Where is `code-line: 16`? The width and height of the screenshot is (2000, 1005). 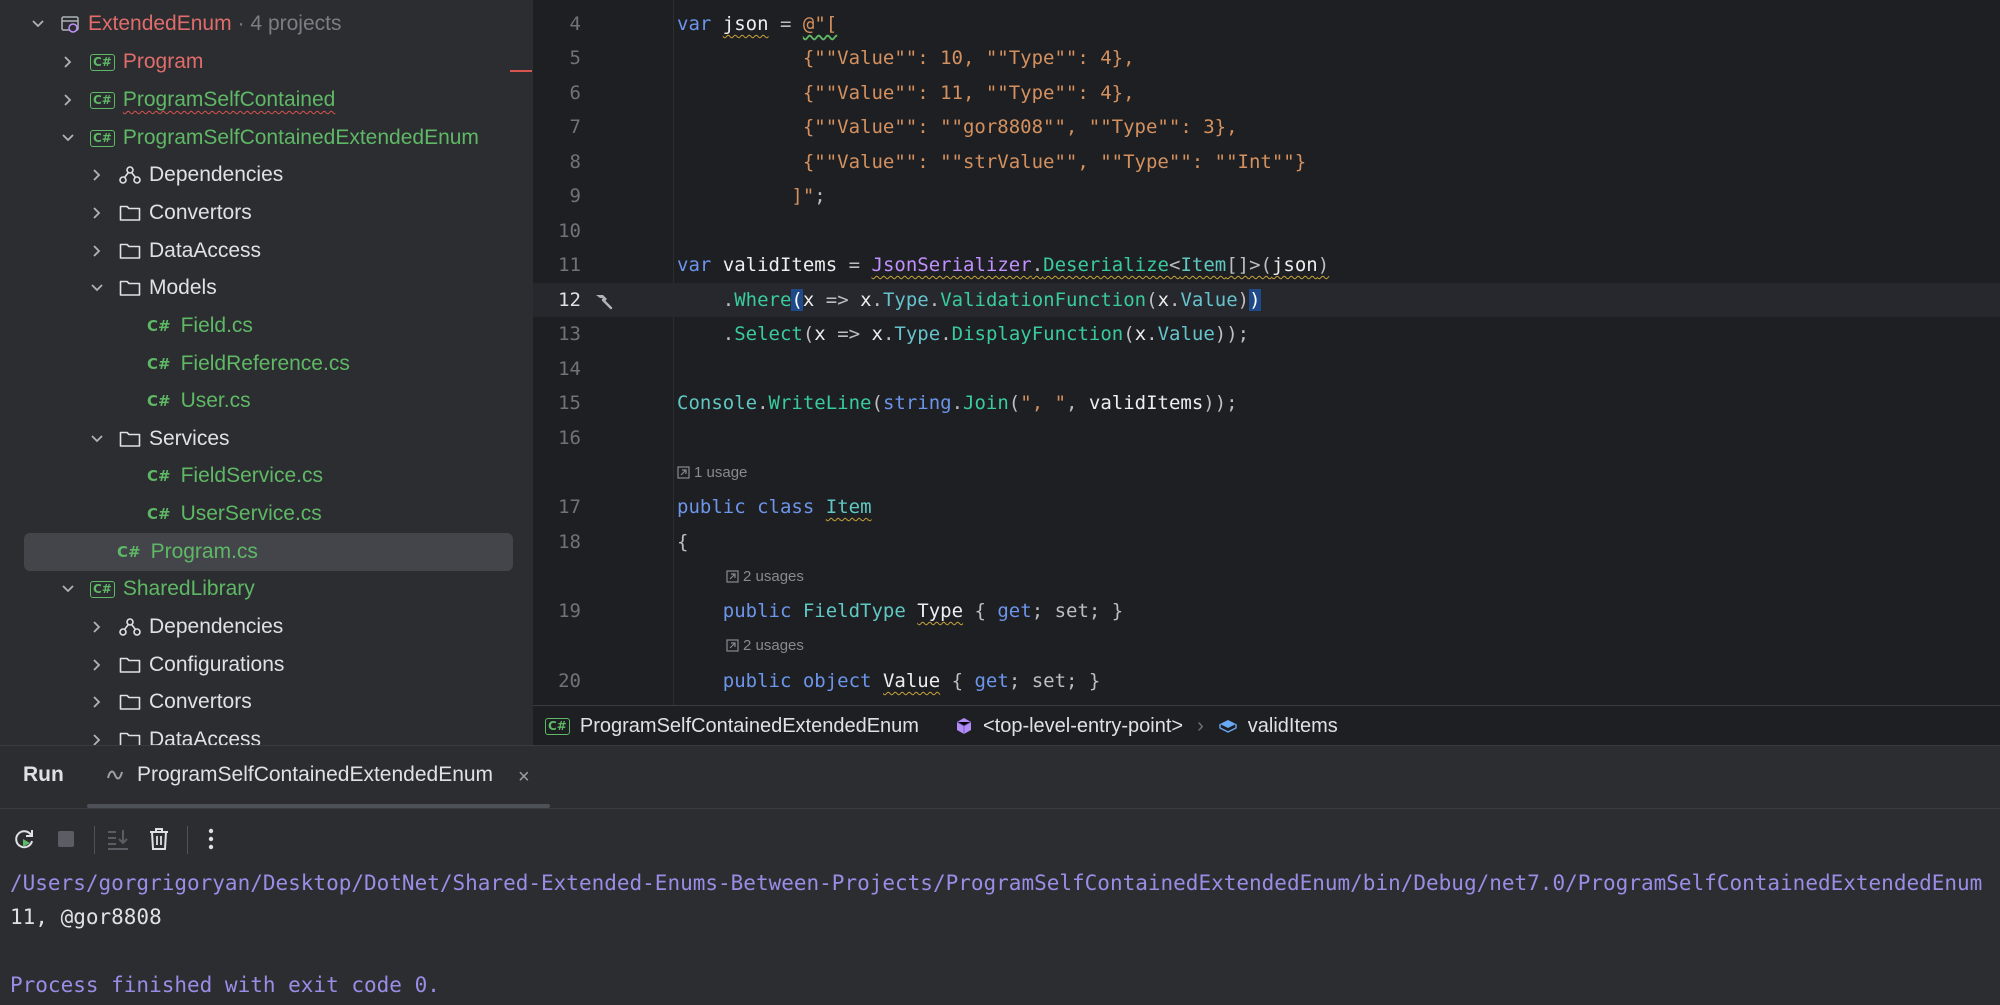 code-line: 16 is located at coordinates (1266, 438).